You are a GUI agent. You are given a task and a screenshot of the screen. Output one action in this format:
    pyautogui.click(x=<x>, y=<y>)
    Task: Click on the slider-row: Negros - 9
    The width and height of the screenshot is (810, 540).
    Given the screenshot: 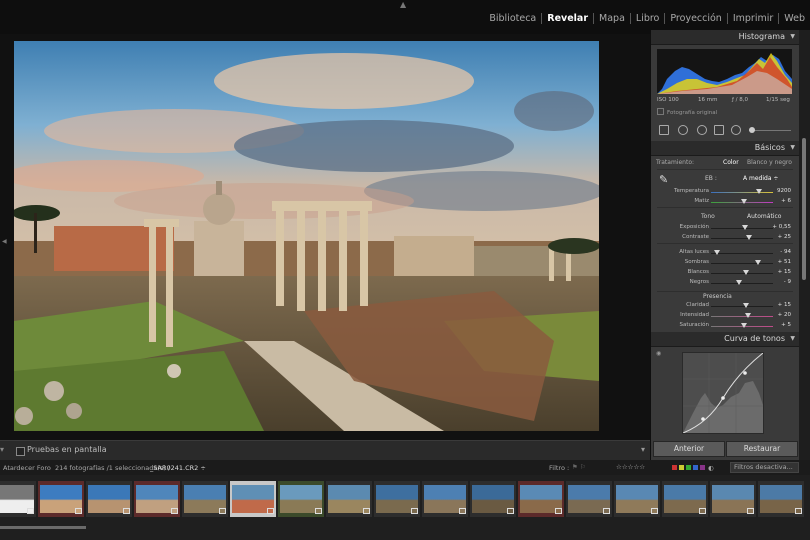 What is the action you would take?
    pyautogui.click(x=725, y=282)
    